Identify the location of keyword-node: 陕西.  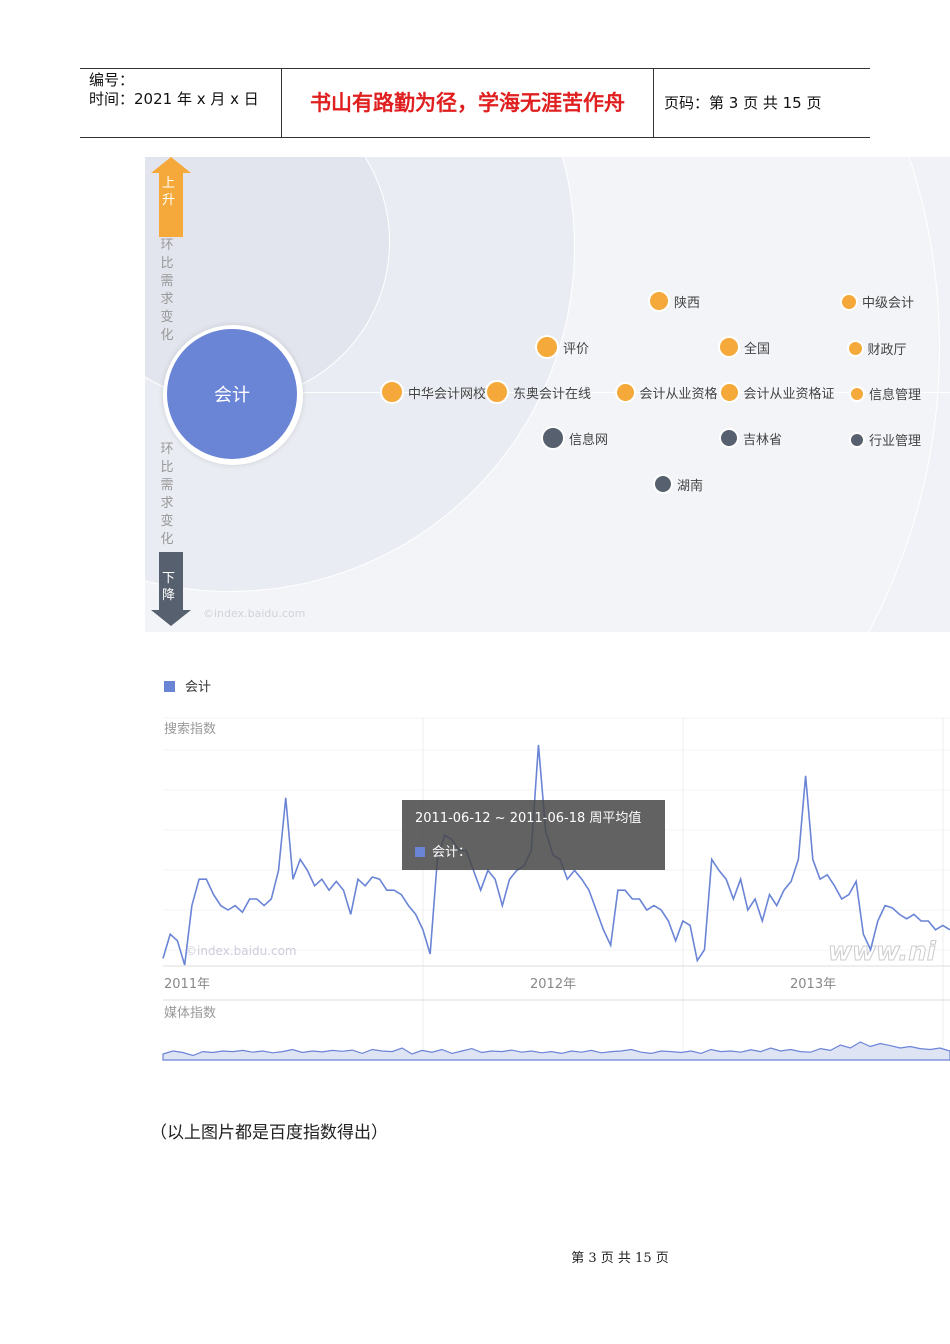
(674, 301).